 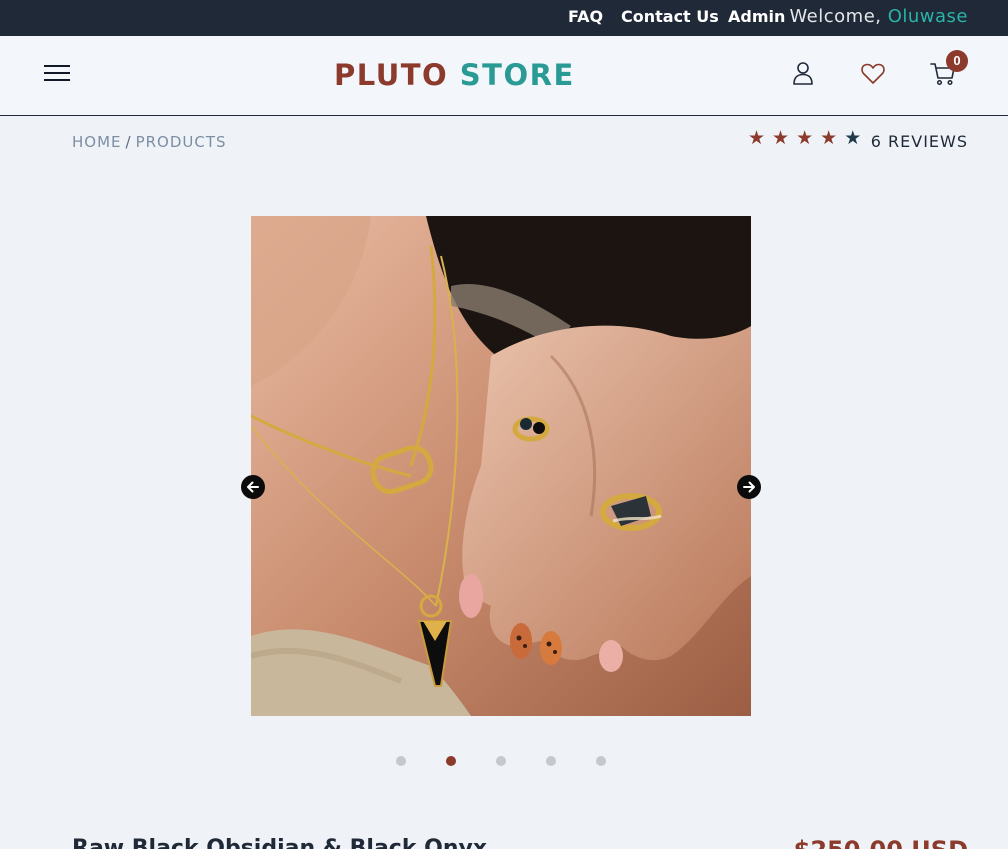 What do you see at coordinates (585, 16) in the screenshot?
I see `faq-link: FAQ` at bounding box center [585, 16].